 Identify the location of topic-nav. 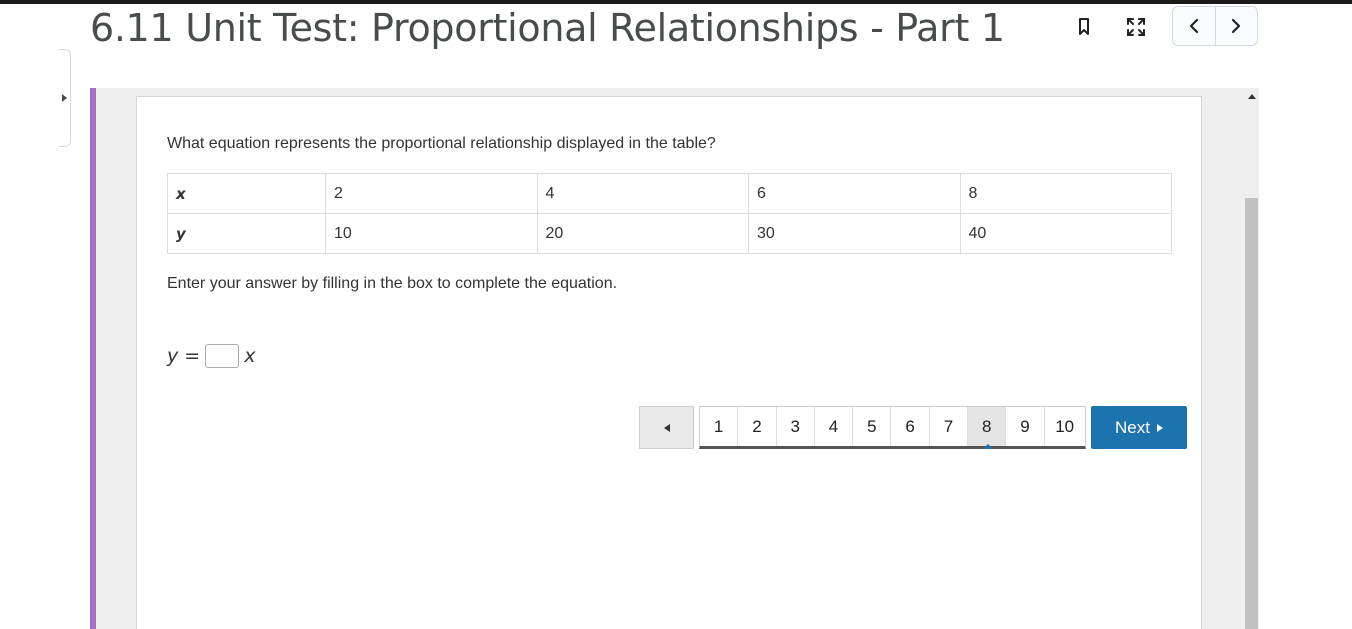
(1215, 26).